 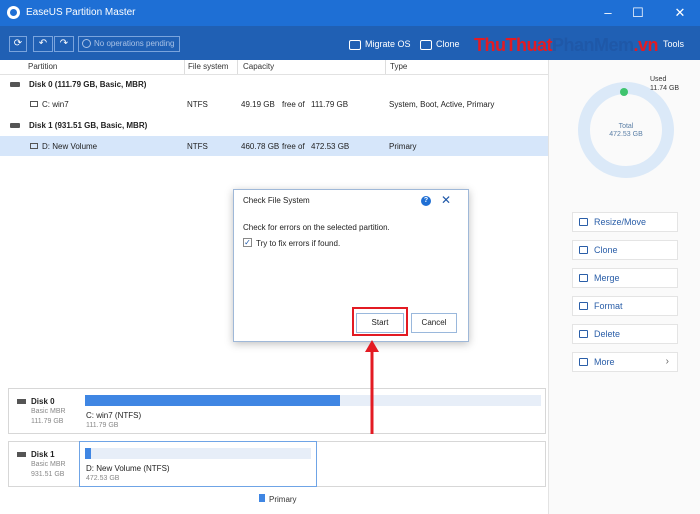 I want to click on disk-map-partition: D: New Volume (NTFS), so click(x=128, y=468).